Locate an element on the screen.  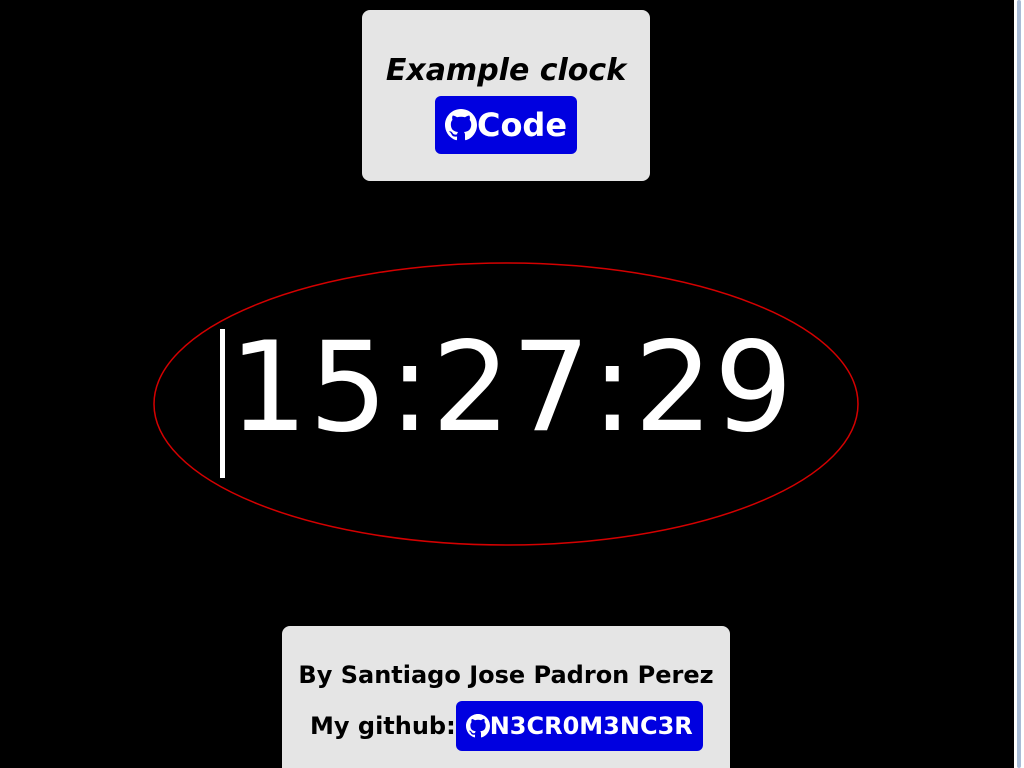
scrollbar-thumb is located at coordinates (1019, 384).